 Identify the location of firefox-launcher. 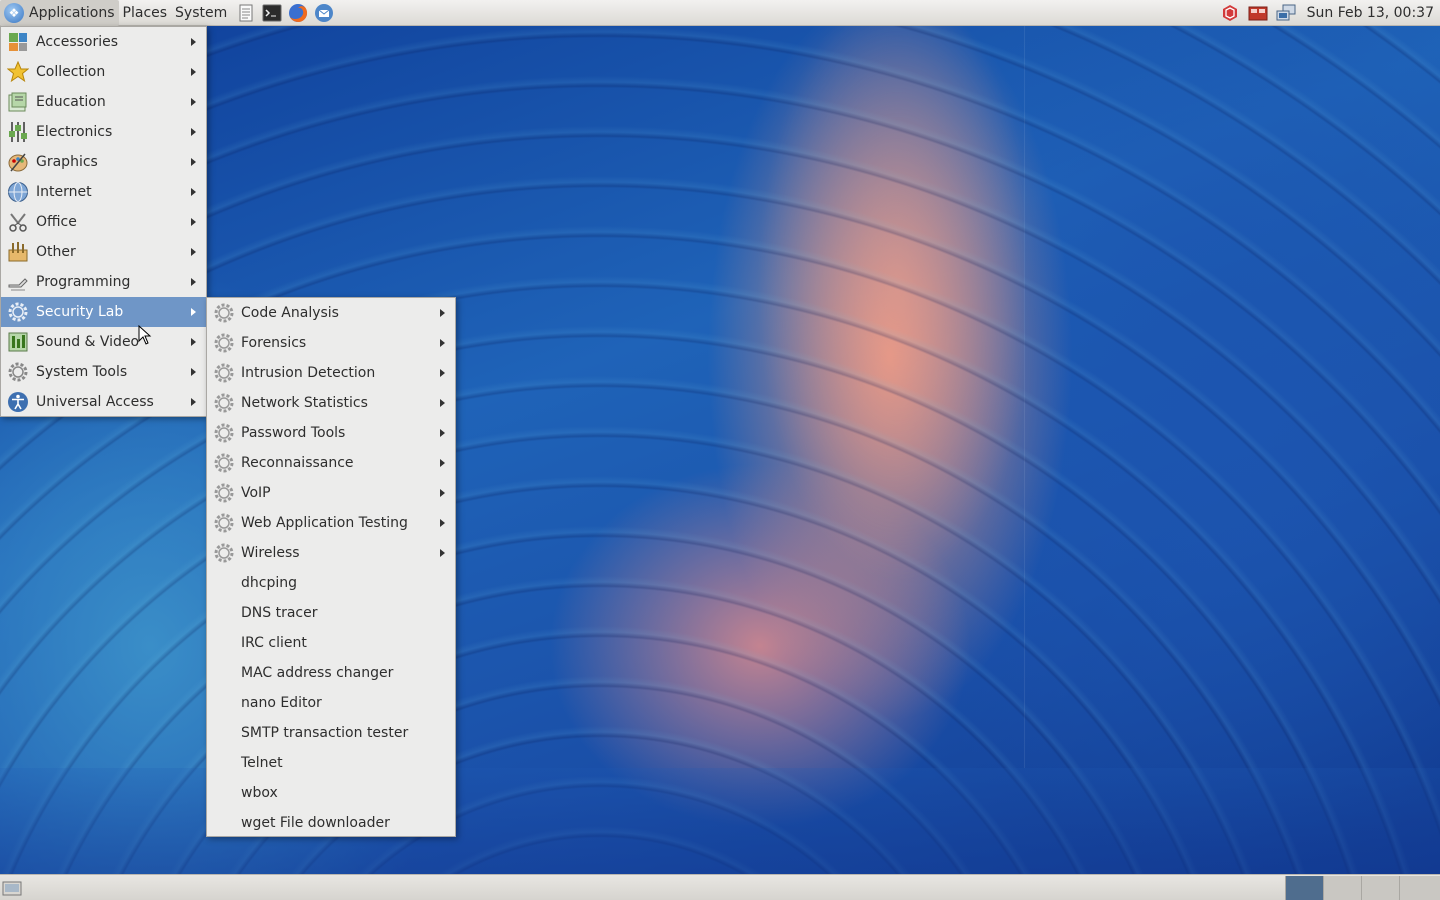
(298, 13).